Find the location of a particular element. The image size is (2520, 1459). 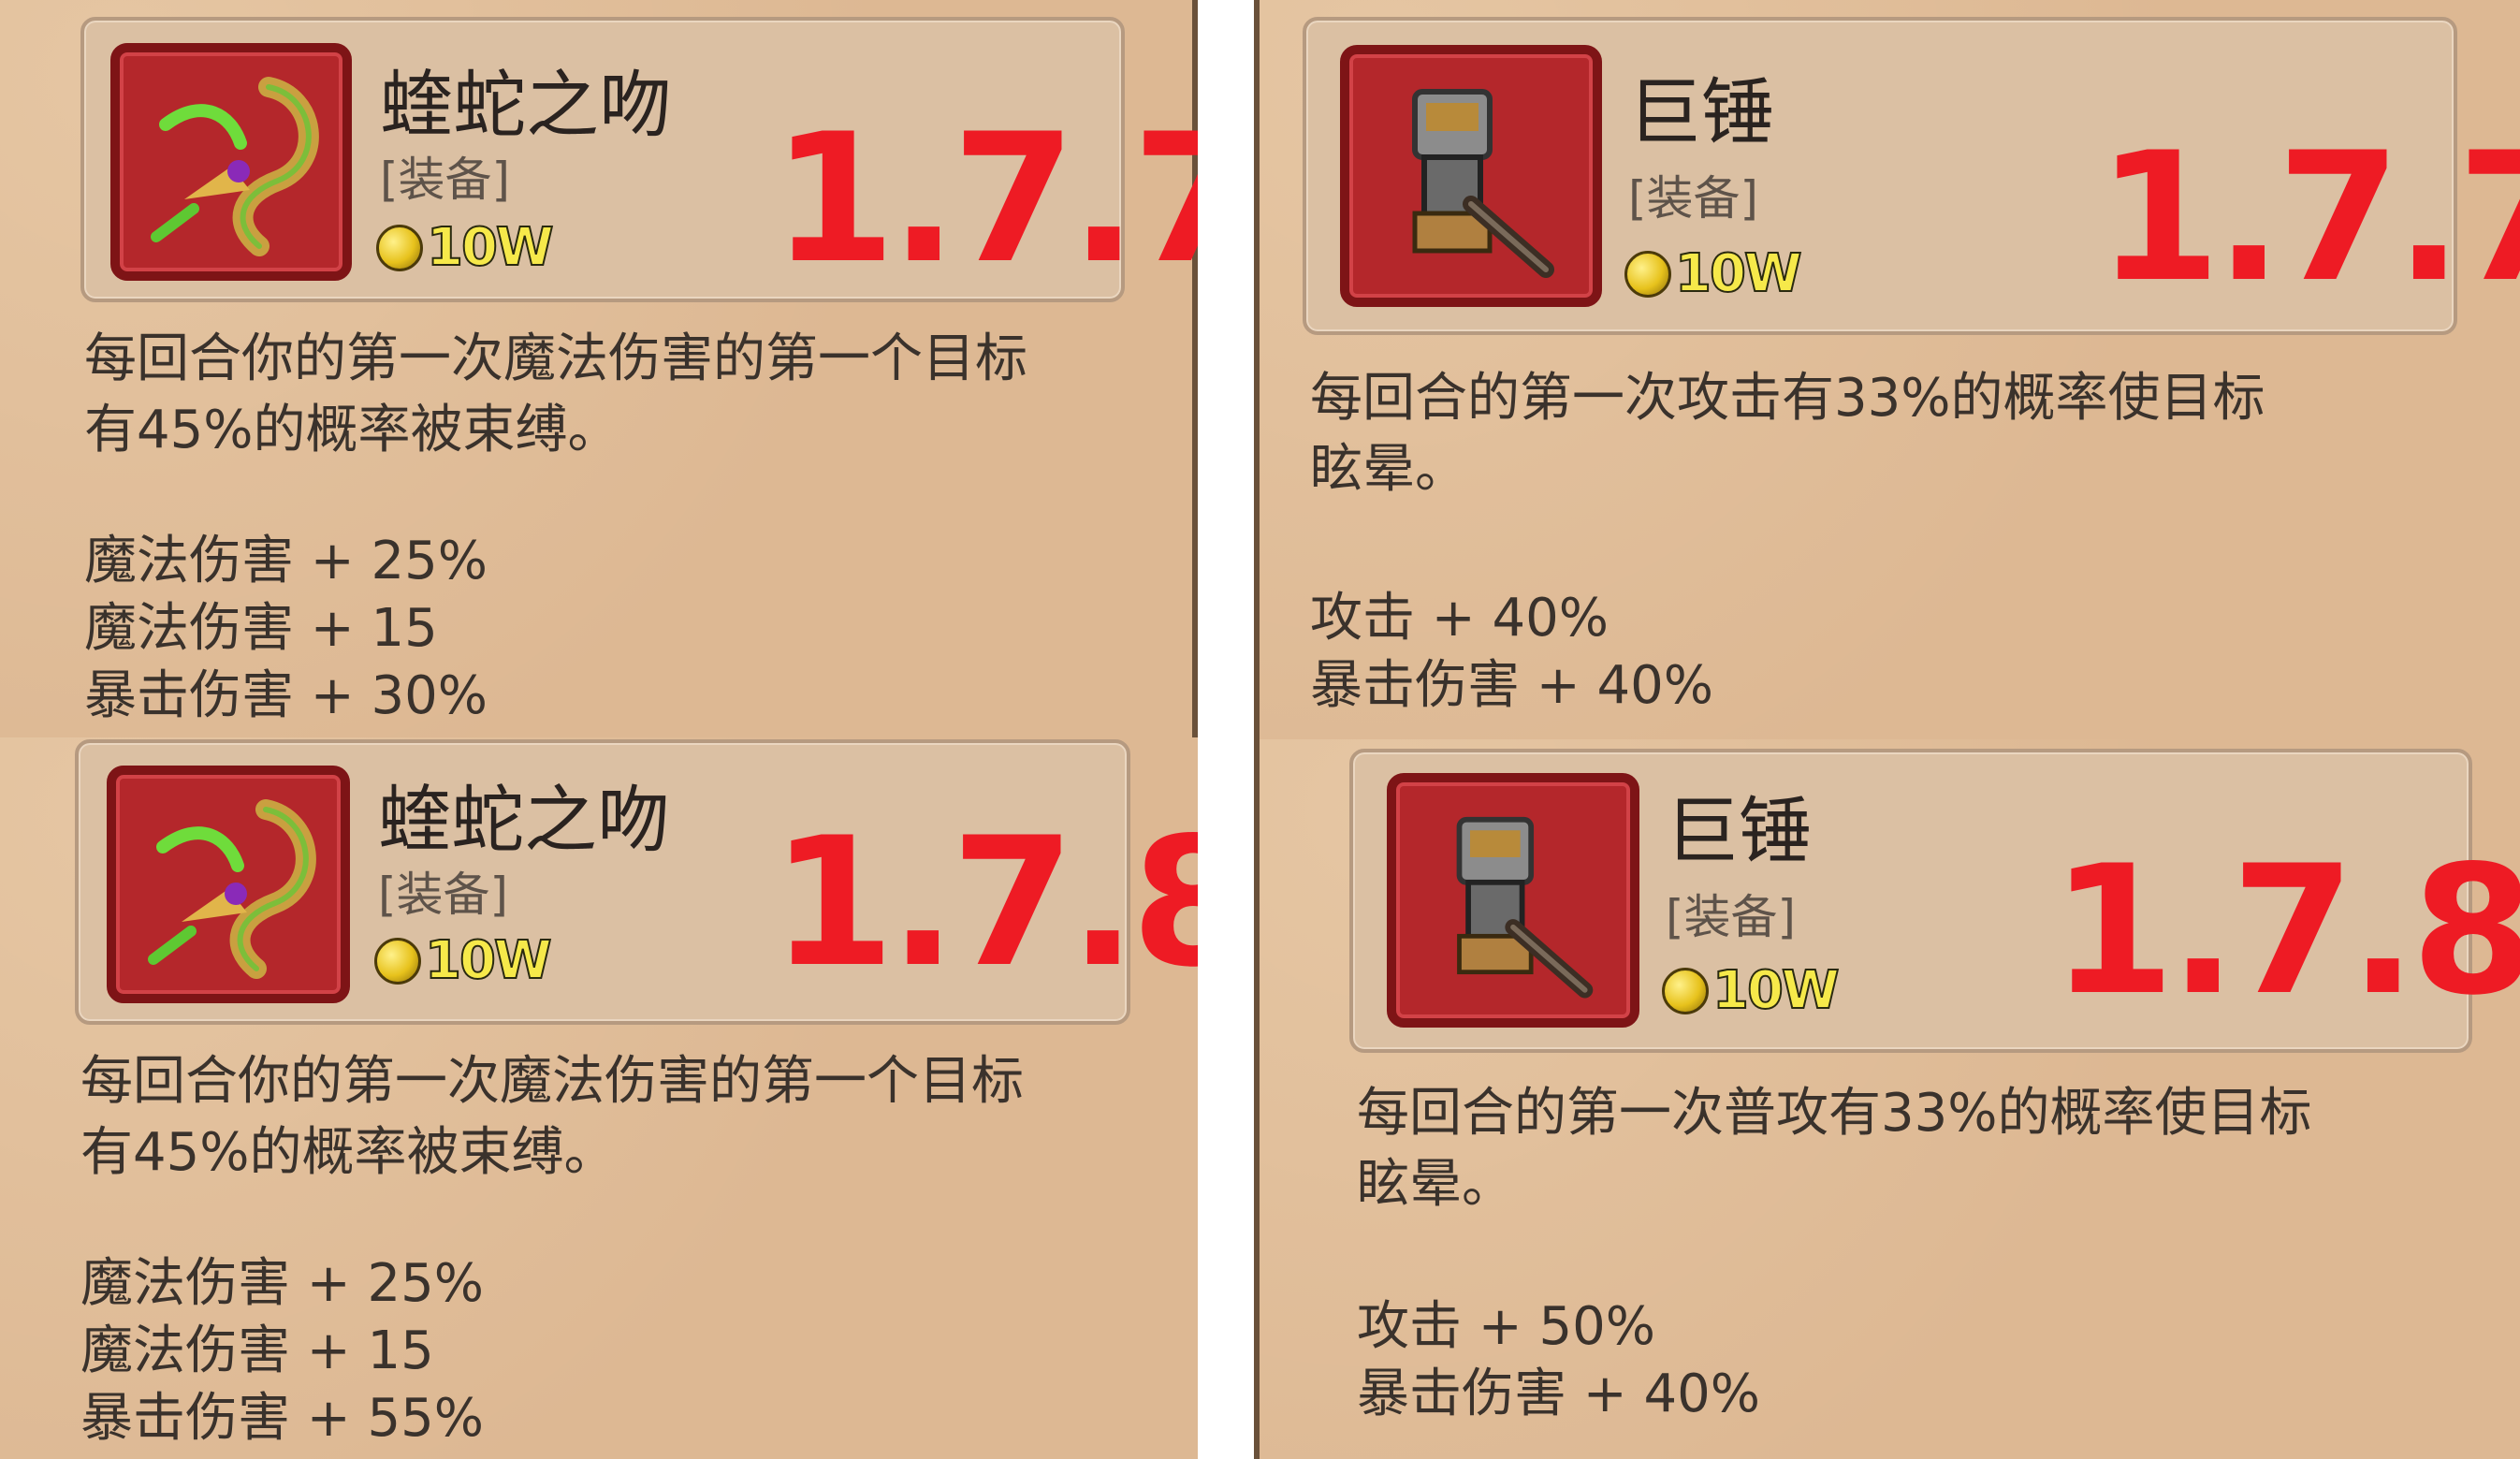

item-description: 每回合的第一次普攻有33%的概率使目标 眩晕。 is located at coordinates (1834, 1149).